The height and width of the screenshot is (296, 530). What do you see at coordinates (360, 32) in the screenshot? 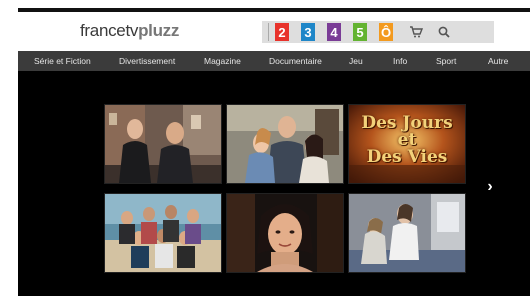
I see `channel-5-button: 5` at bounding box center [360, 32].